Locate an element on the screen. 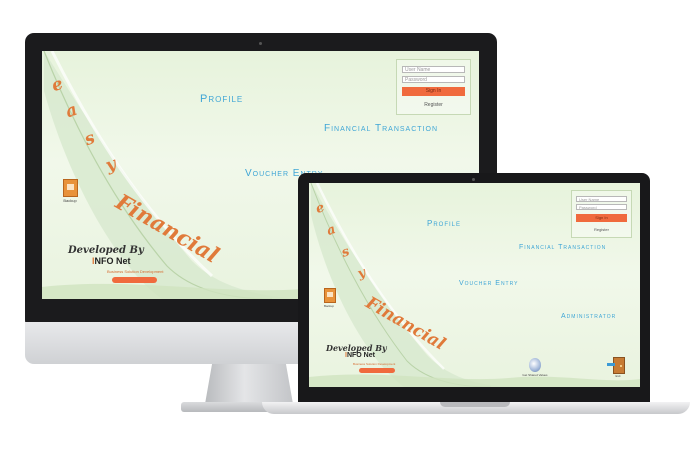 The height and width of the screenshot is (461, 700). laptop-company-tagline: Business Solution Development is located at coordinates (374, 364).